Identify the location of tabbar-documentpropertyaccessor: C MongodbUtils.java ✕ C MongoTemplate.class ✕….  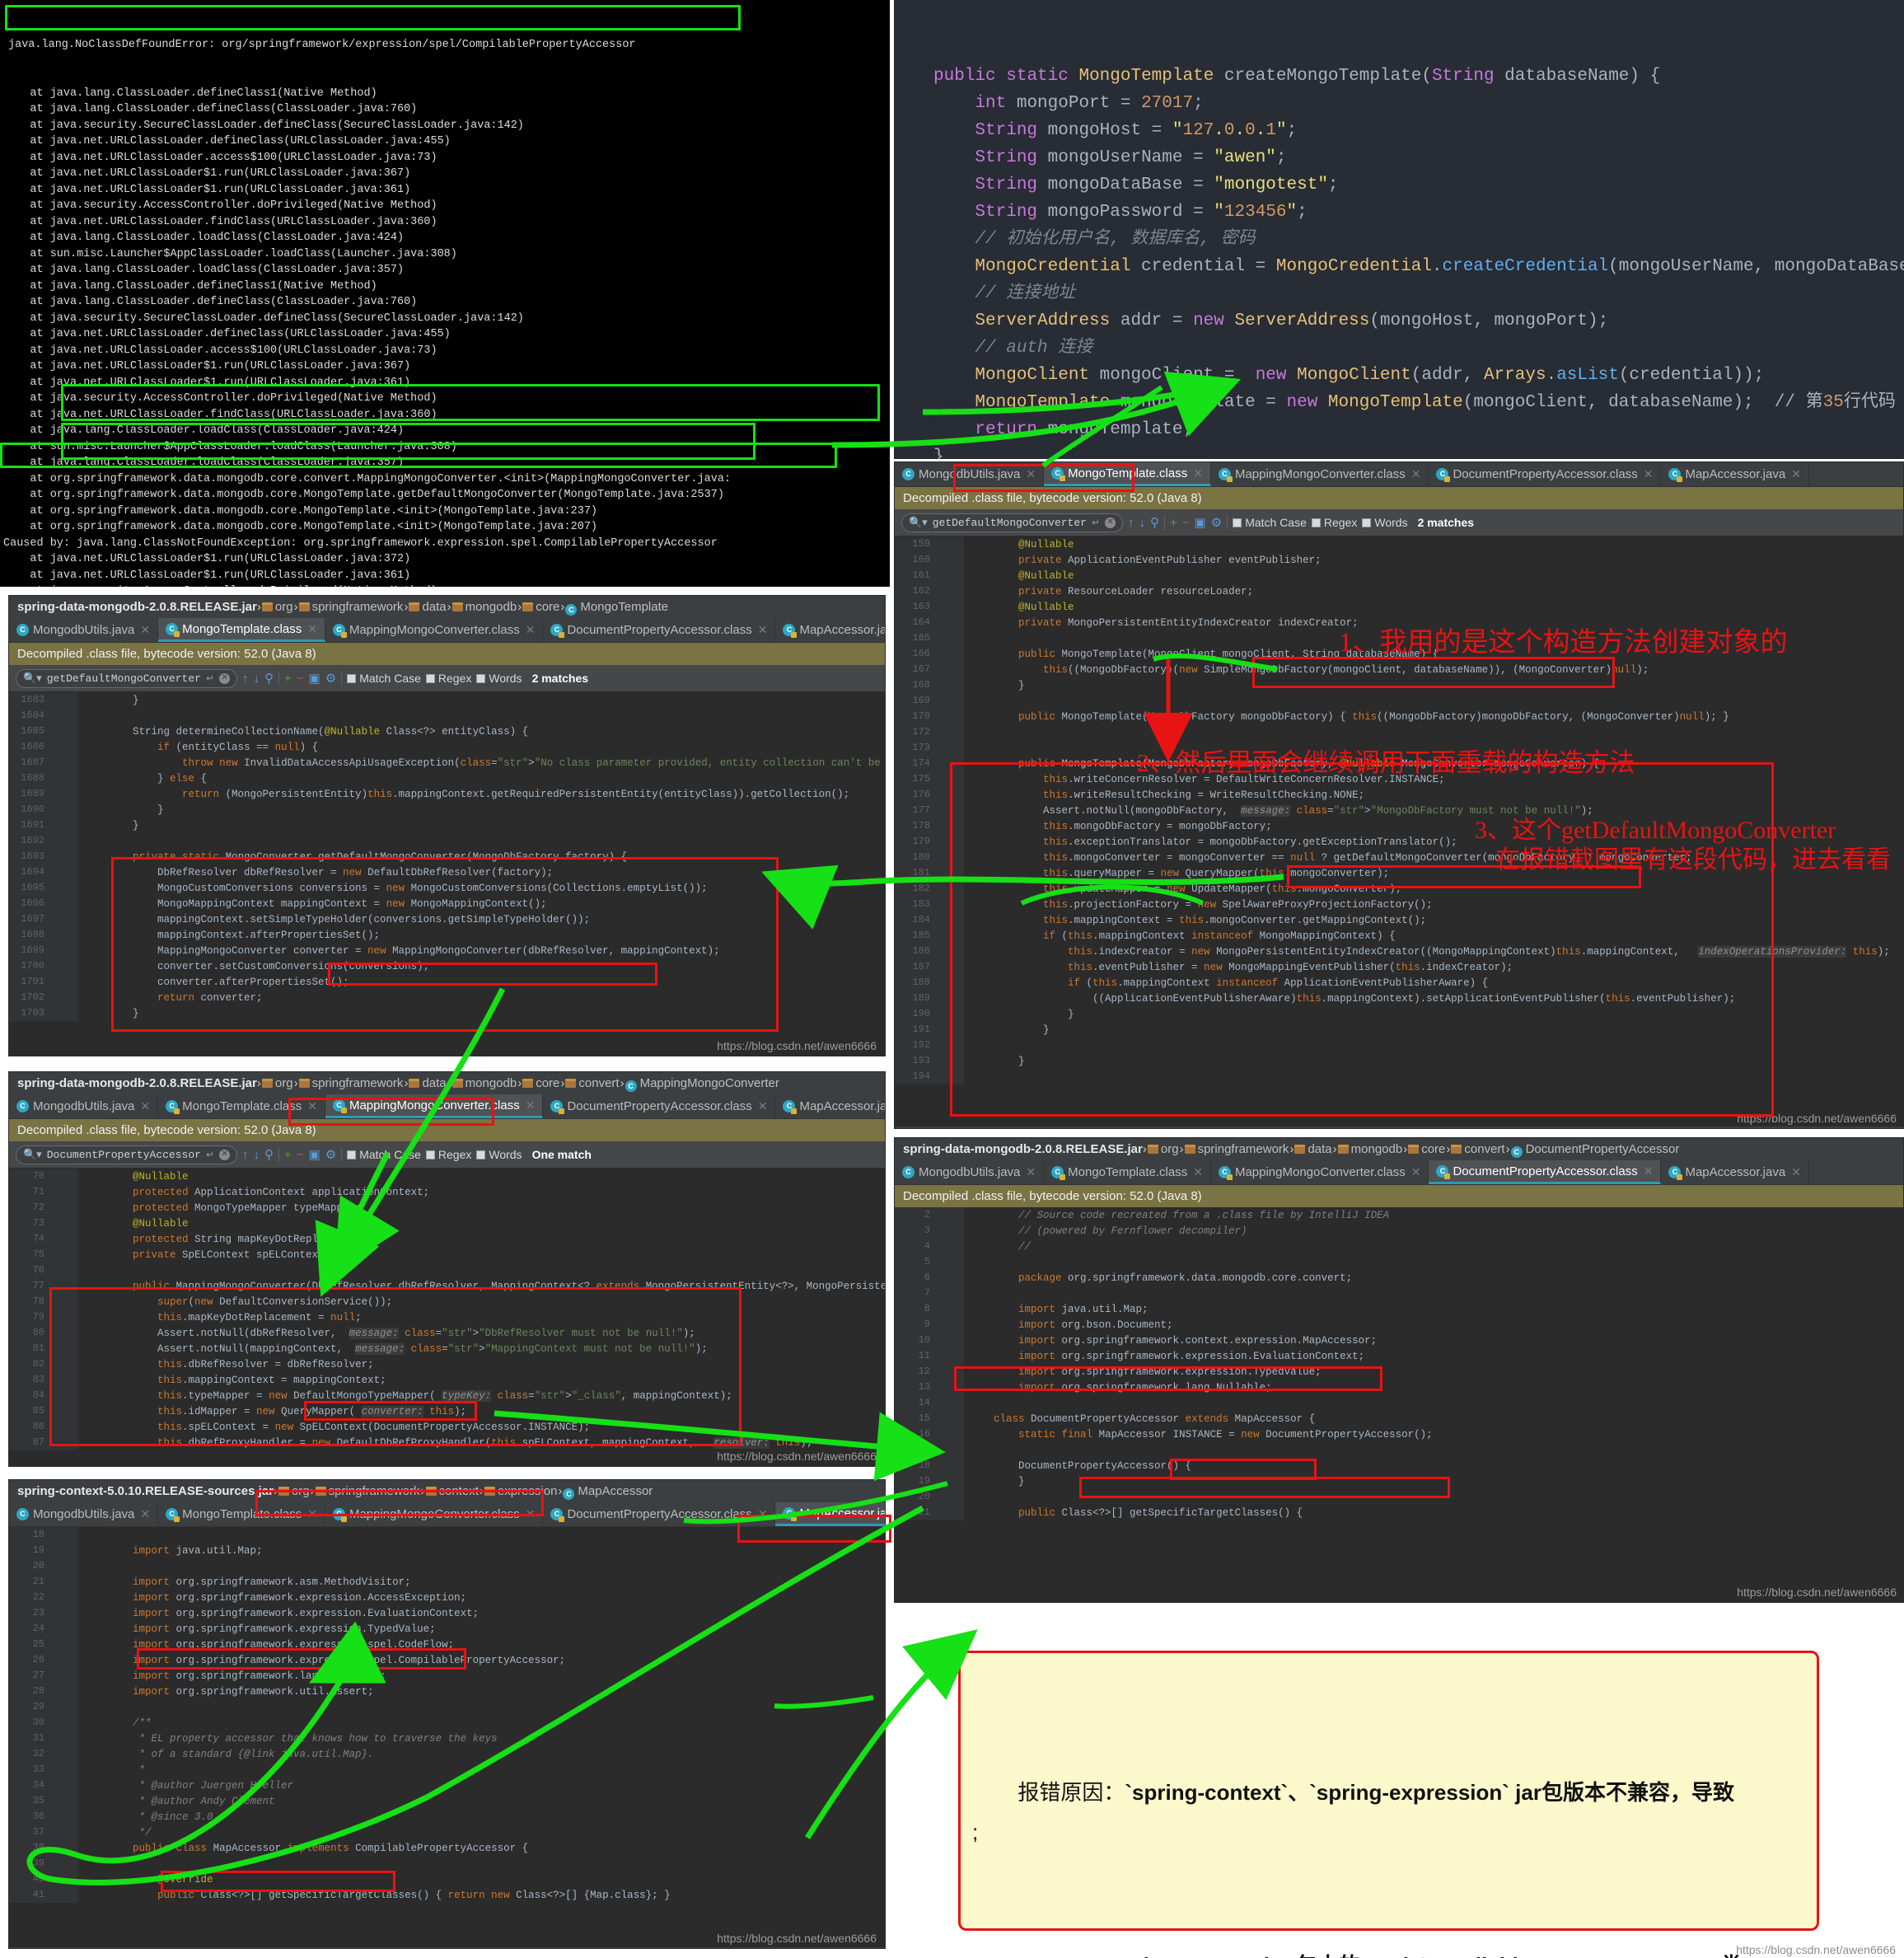
(1399, 1173).